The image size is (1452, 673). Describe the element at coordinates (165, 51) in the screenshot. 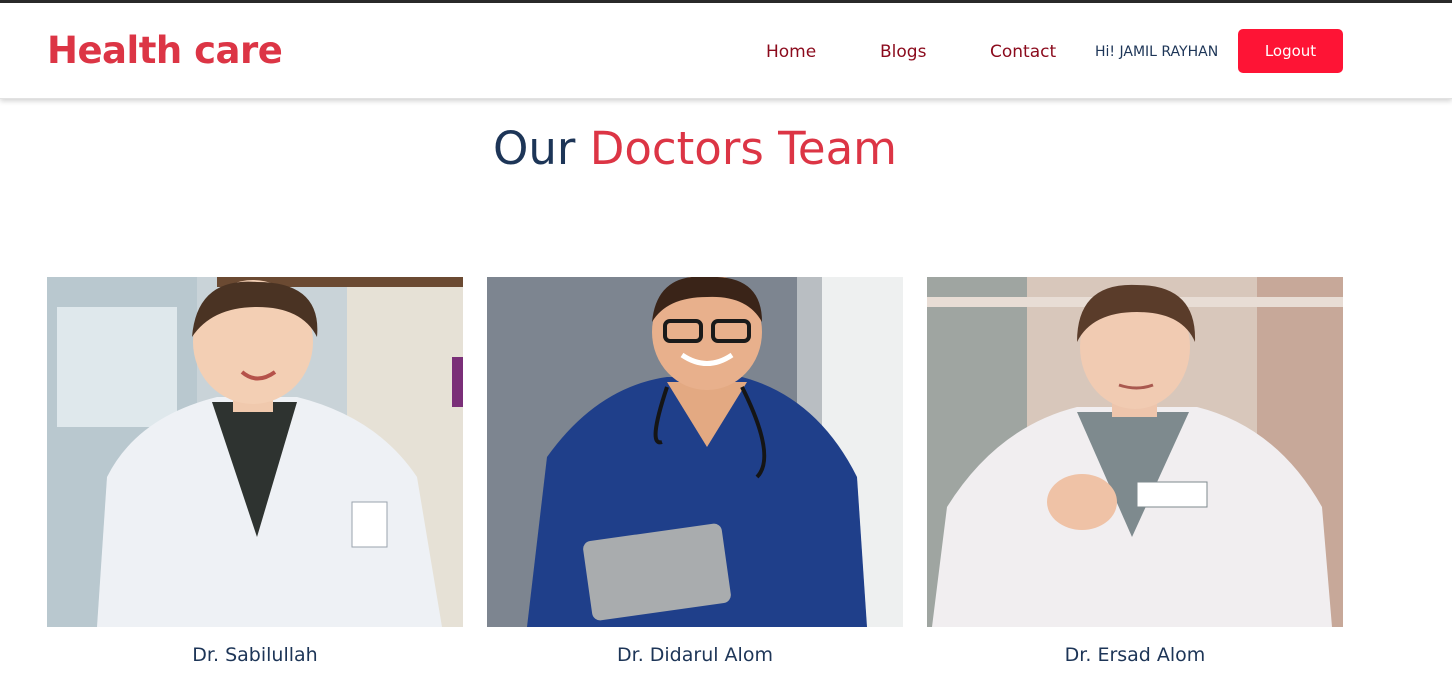

I see `brand-logo: Health care` at that location.